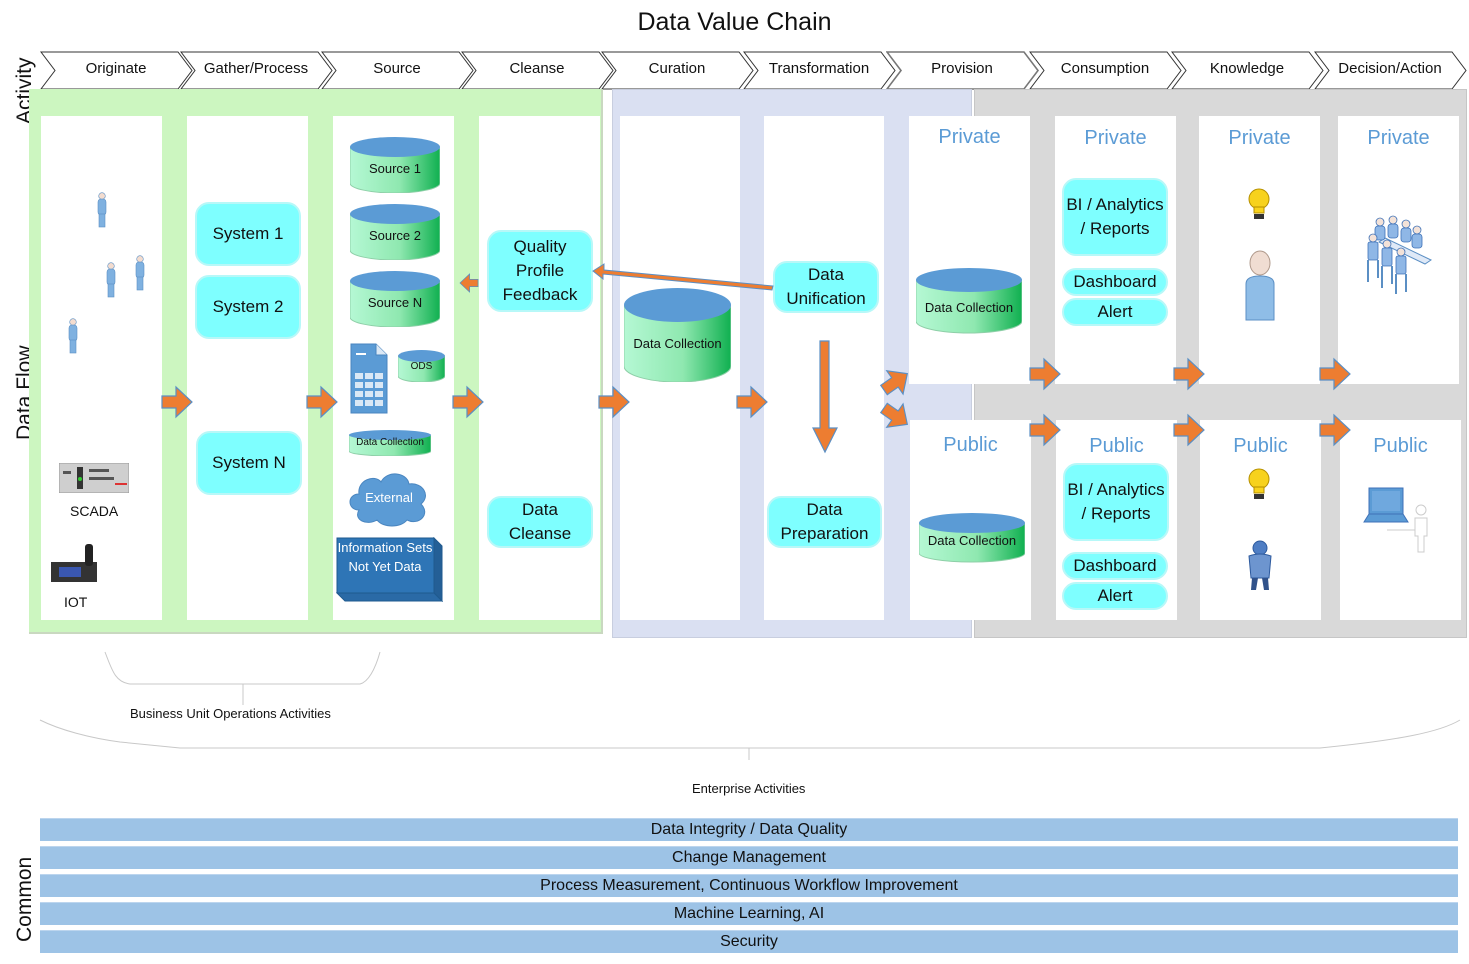 The height and width of the screenshot is (964, 1469). What do you see at coordinates (1398, 138) in the screenshot?
I see `decision-private-label: Private` at bounding box center [1398, 138].